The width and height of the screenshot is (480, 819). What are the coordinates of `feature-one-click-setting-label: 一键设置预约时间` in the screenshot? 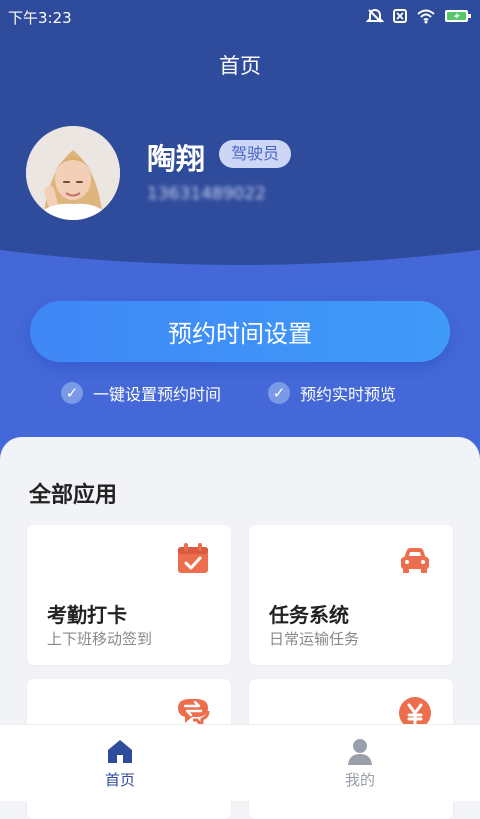 It's located at (157, 394).